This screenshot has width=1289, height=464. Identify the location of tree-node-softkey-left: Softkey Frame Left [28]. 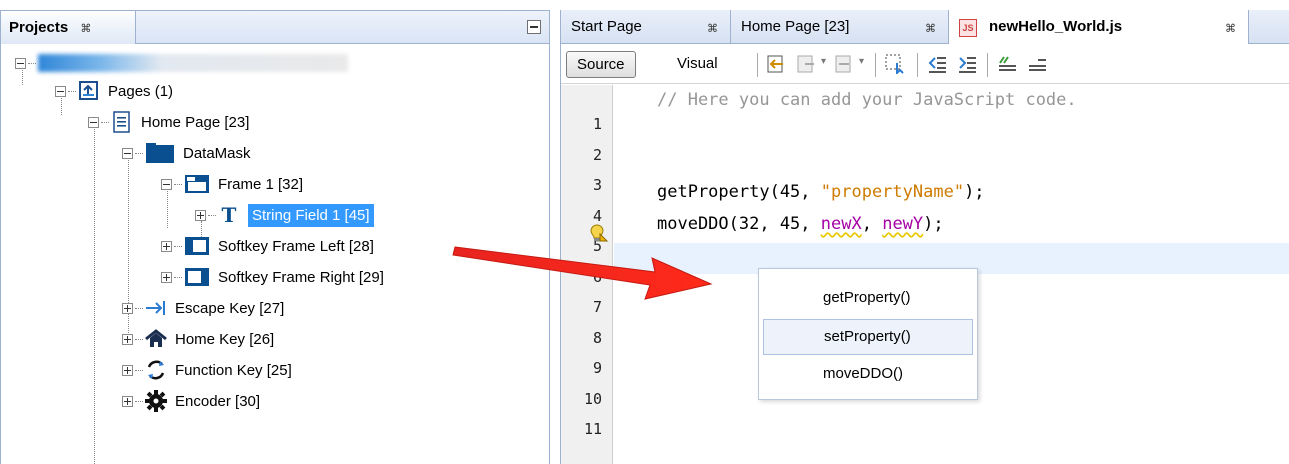
(267, 246).